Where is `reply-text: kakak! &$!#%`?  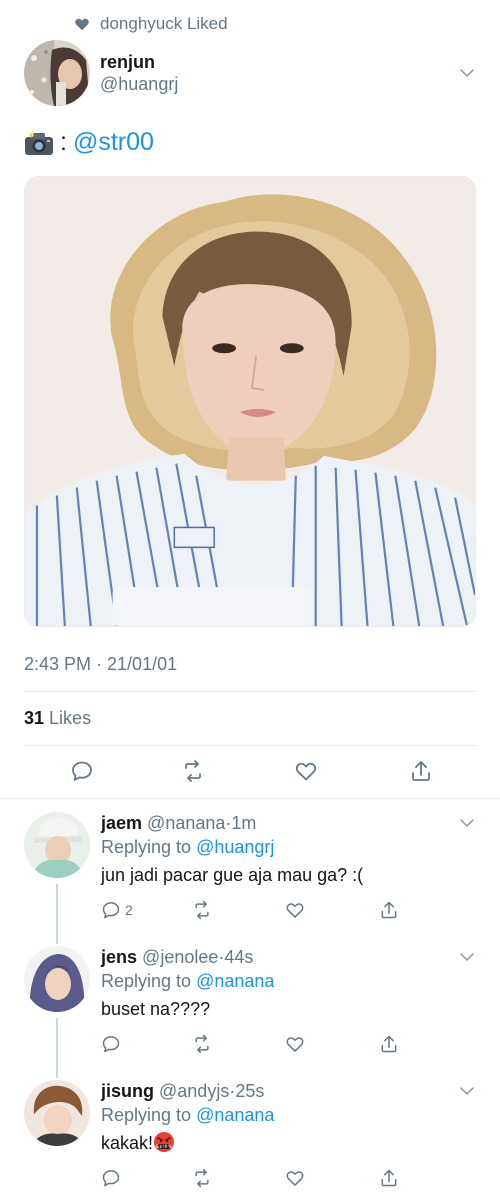 reply-text: kakak! &$!#% is located at coordinates (290, 1143).